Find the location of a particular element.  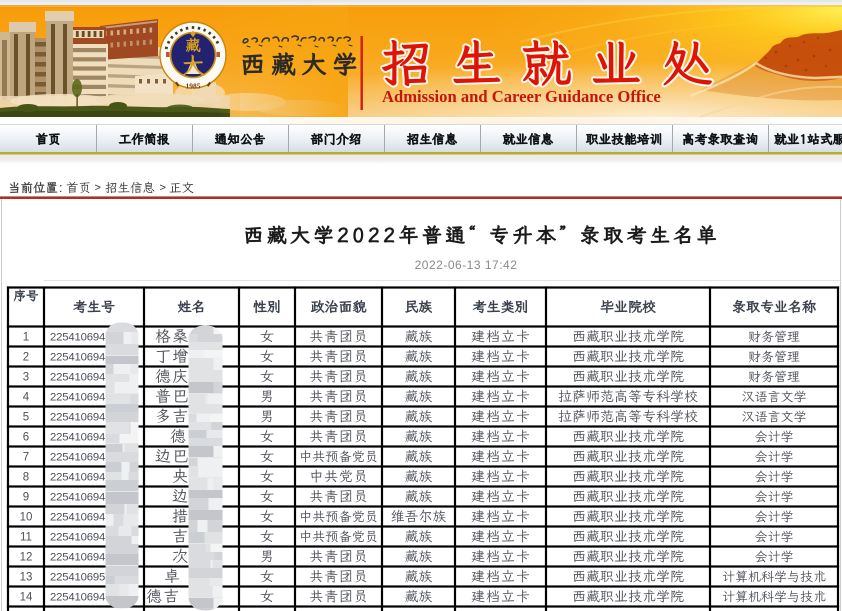

svg-text: 13 is located at coordinates (26, 578).